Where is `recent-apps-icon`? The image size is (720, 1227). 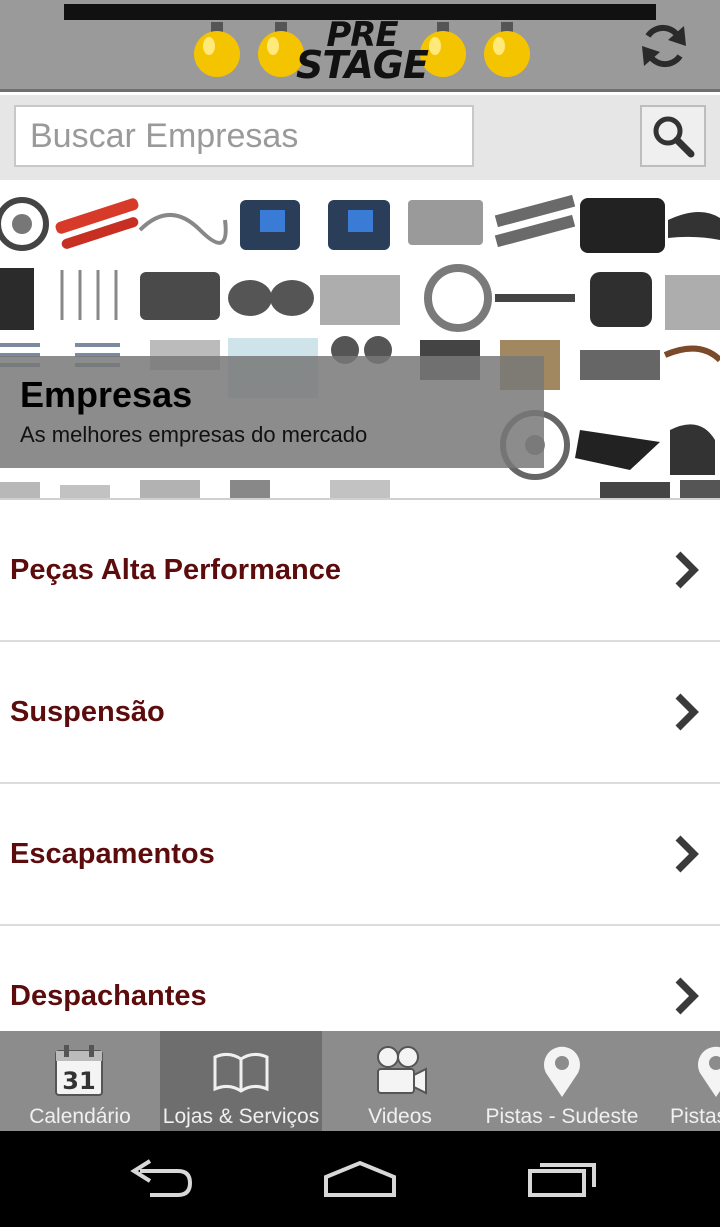
recent-apps-icon is located at coordinates (562, 1180).